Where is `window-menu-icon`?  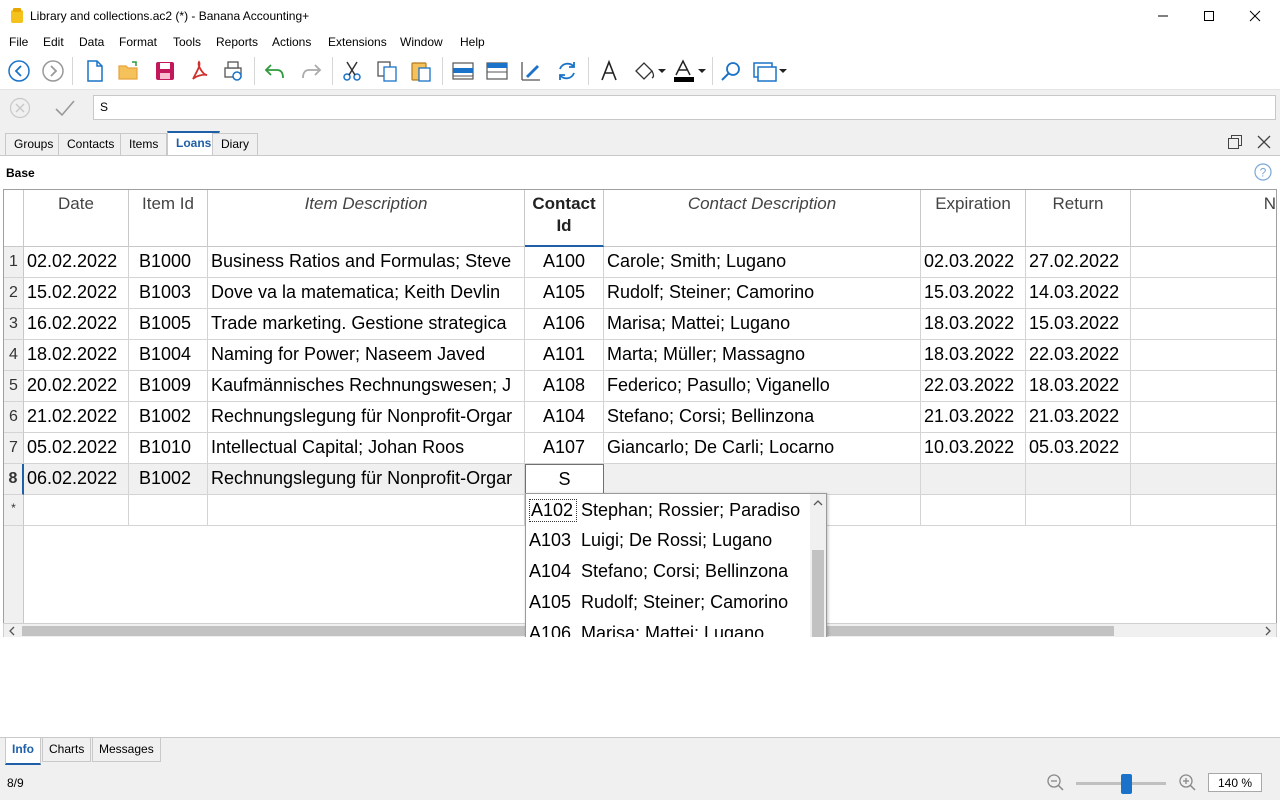
window-menu-icon is located at coordinates (770, 71).